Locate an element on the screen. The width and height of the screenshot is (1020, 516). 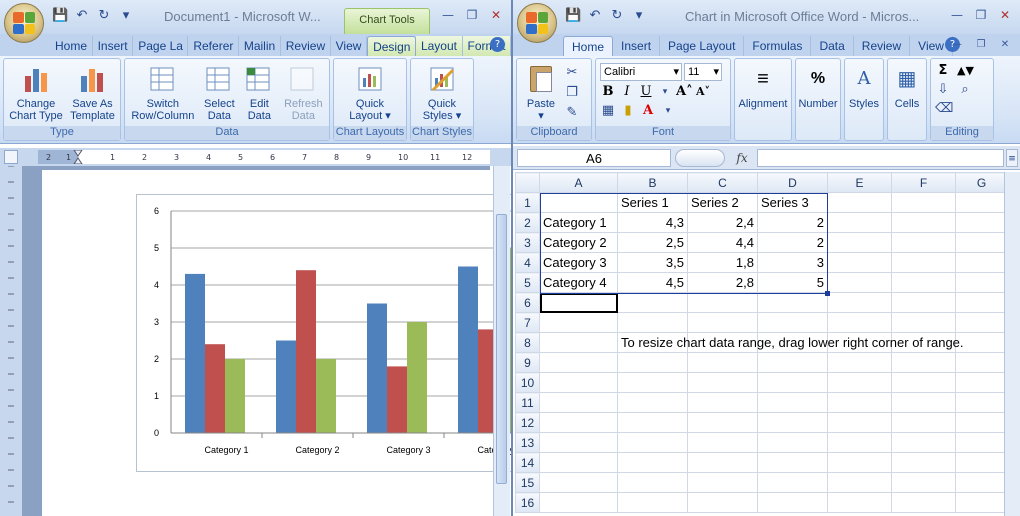
excel-tab-review: Review is located at coordinates (882, 46).